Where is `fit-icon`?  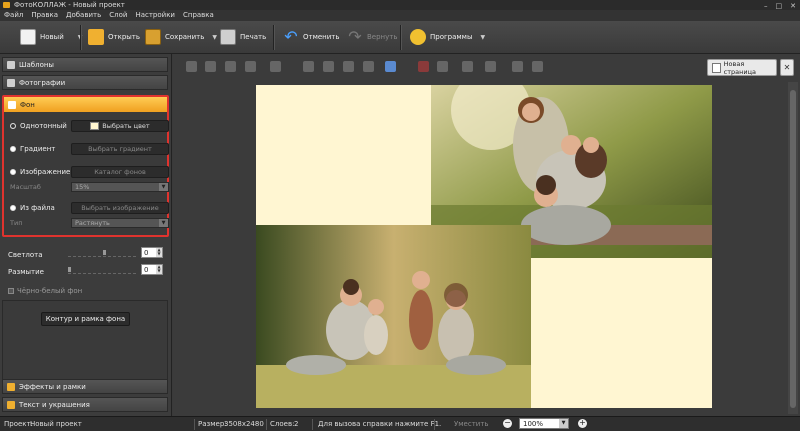 fit-icon is located at coordinates (390, 66).